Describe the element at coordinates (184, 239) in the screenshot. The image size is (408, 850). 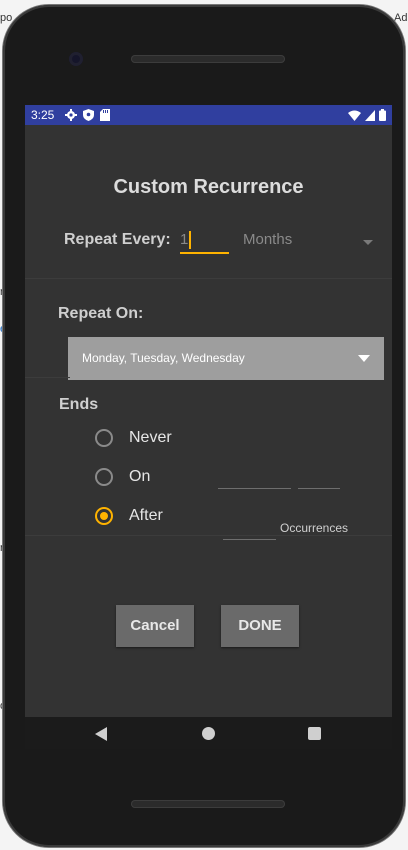
I see `repeat-interval-value: 1` at that location.